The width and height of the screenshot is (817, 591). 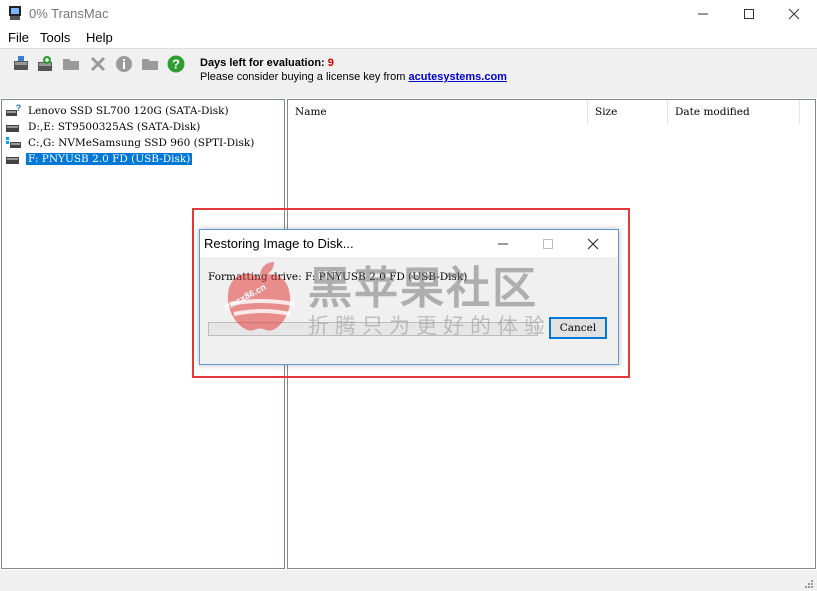 I want to click on dialog-minimize-button, so click(x=503, y=243).